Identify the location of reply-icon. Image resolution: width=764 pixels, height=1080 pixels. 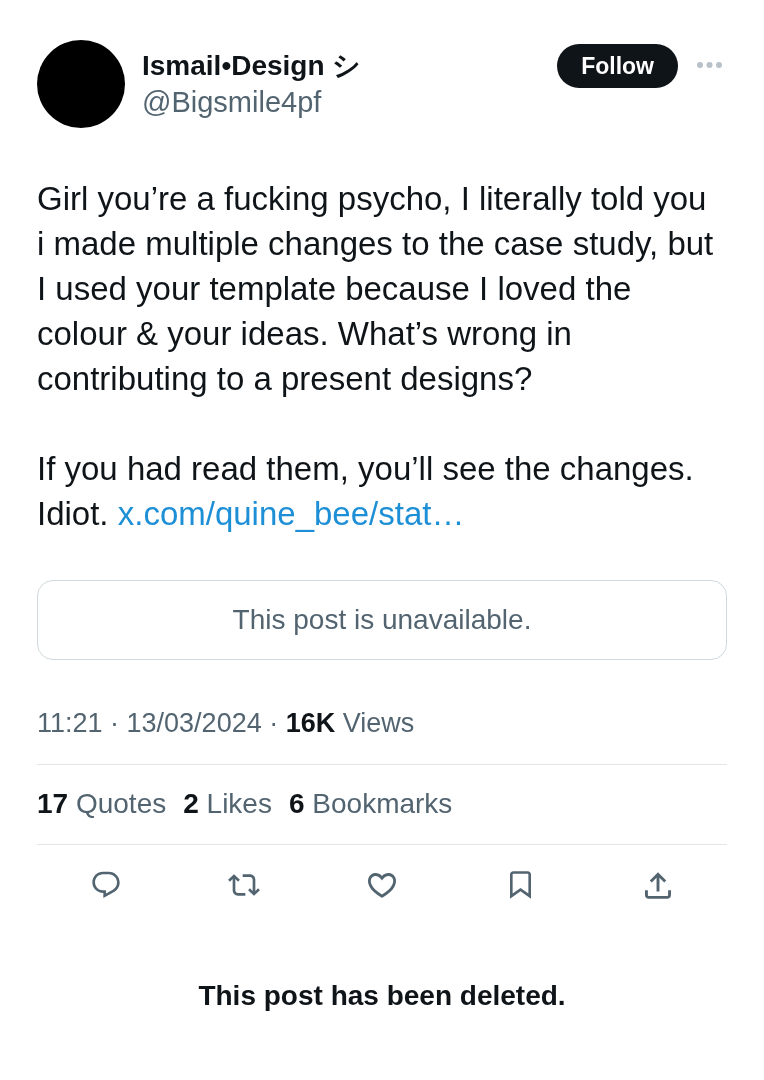
(106, 885).